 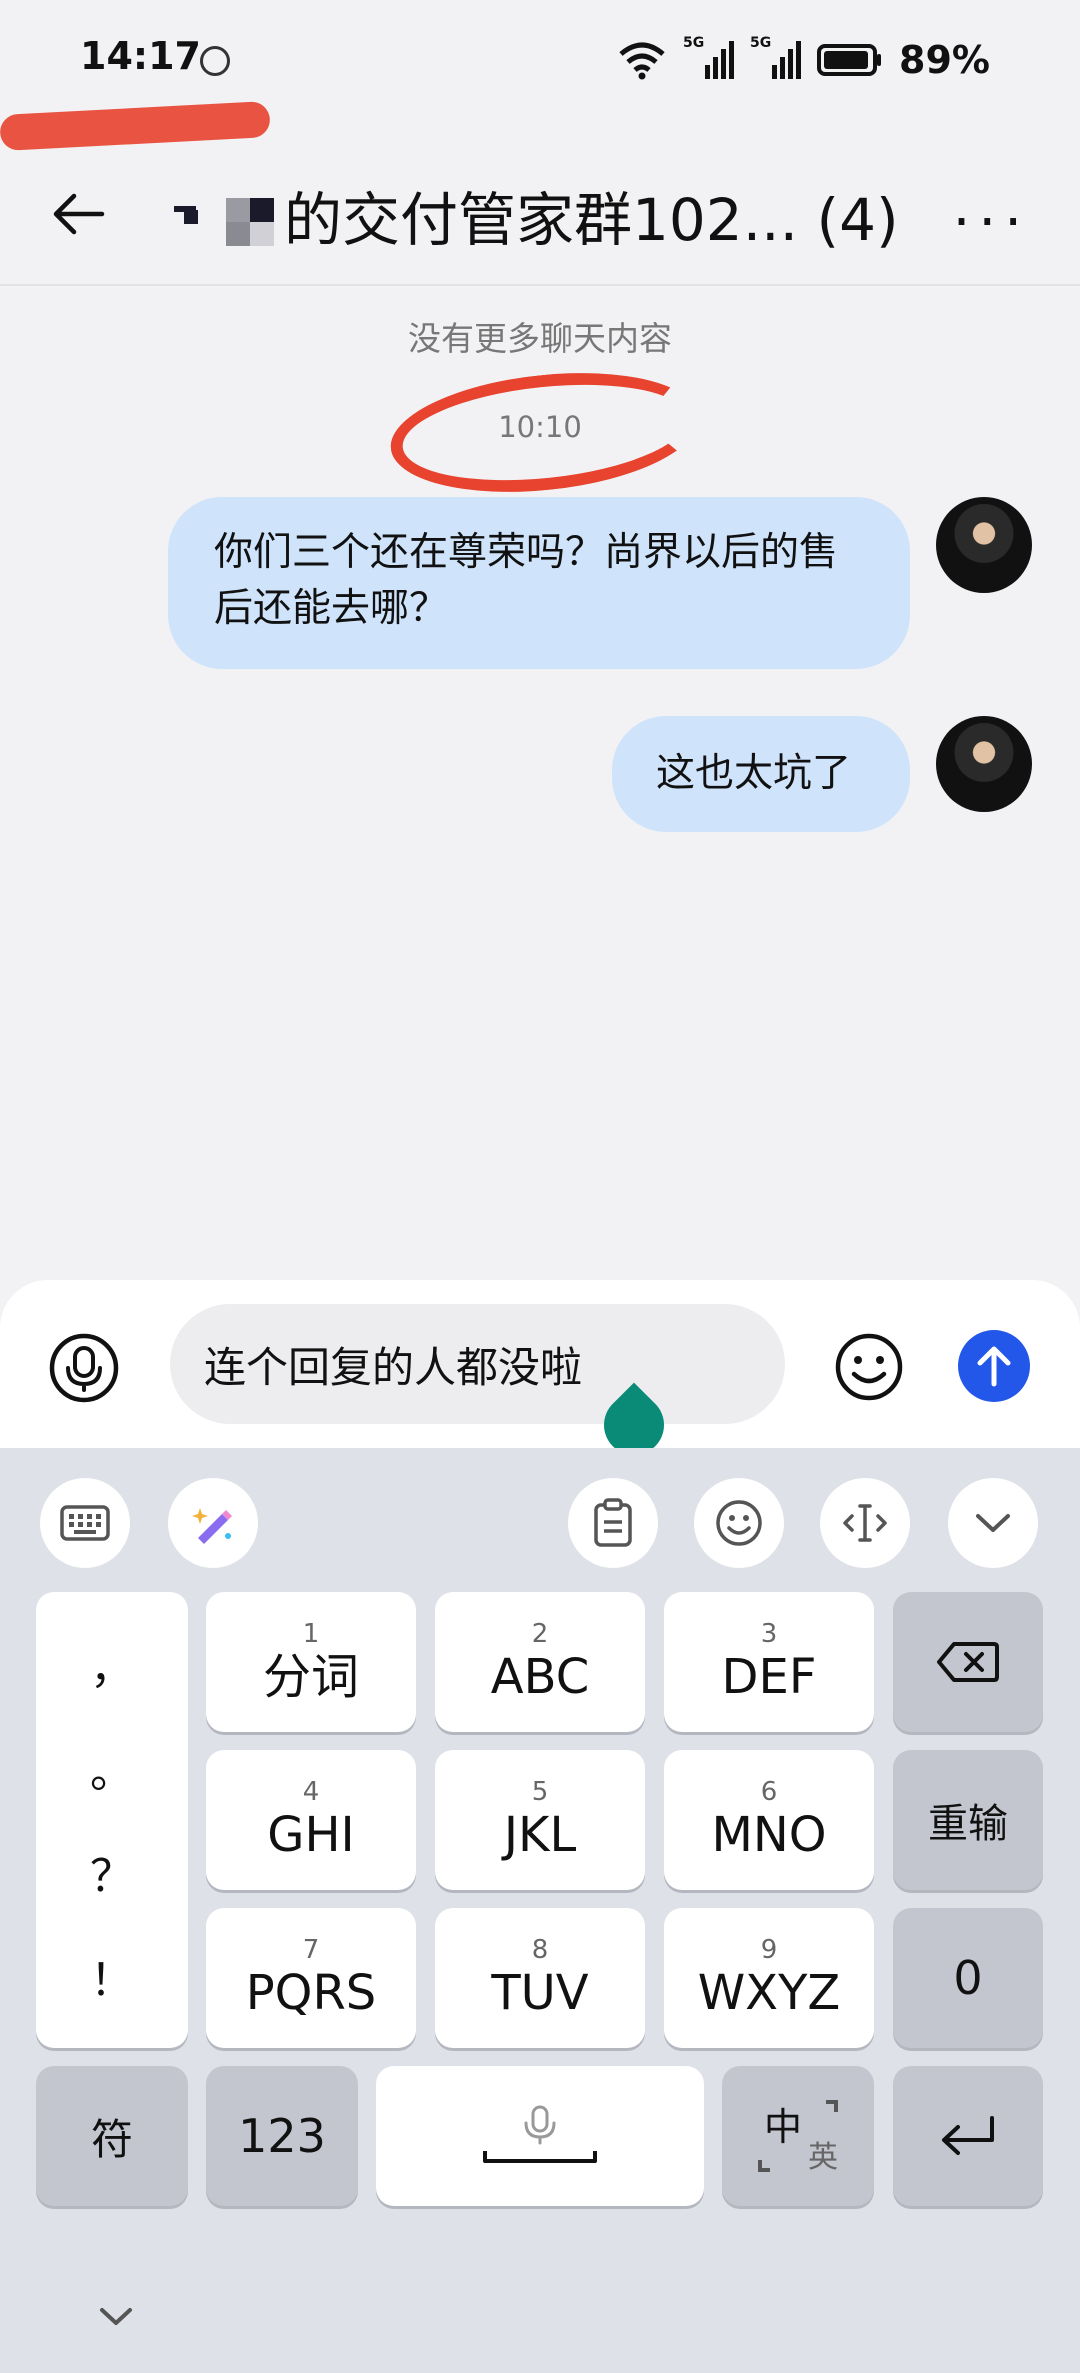 I want to click on signal-icon-1: 5G, so click(x=709, y=57).